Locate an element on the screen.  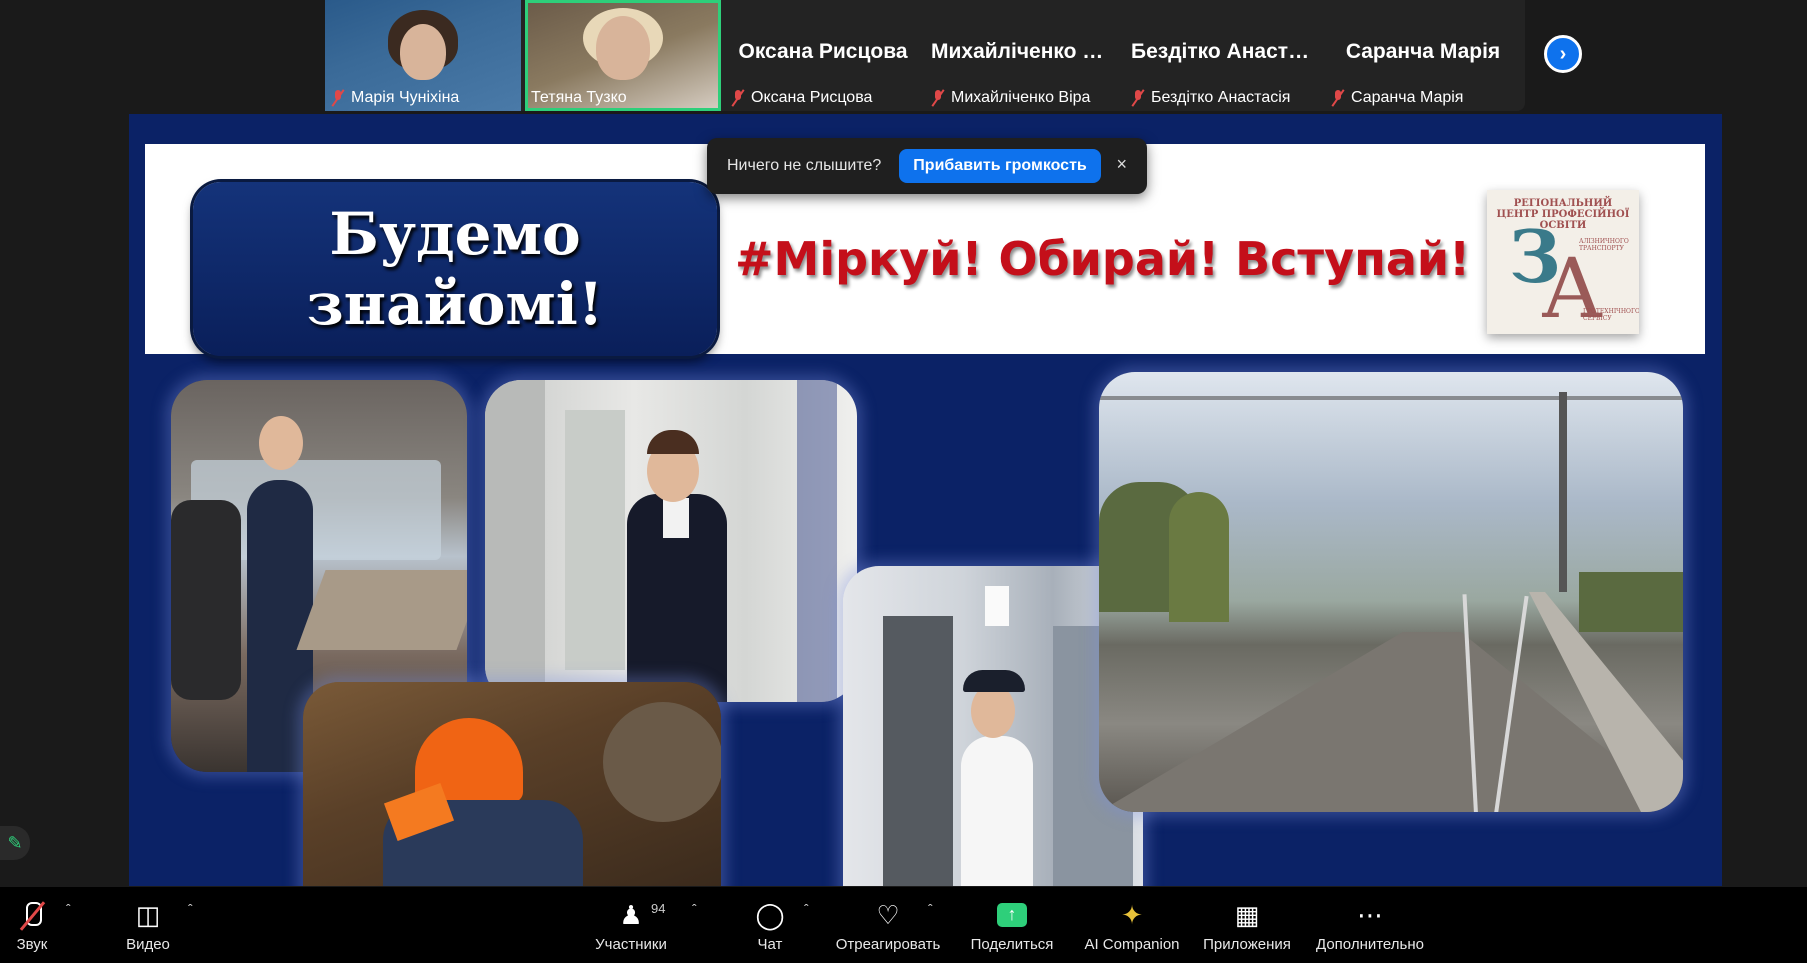
participant-tile-2: Тетяна Тузко is located at coordinates (623, 55).